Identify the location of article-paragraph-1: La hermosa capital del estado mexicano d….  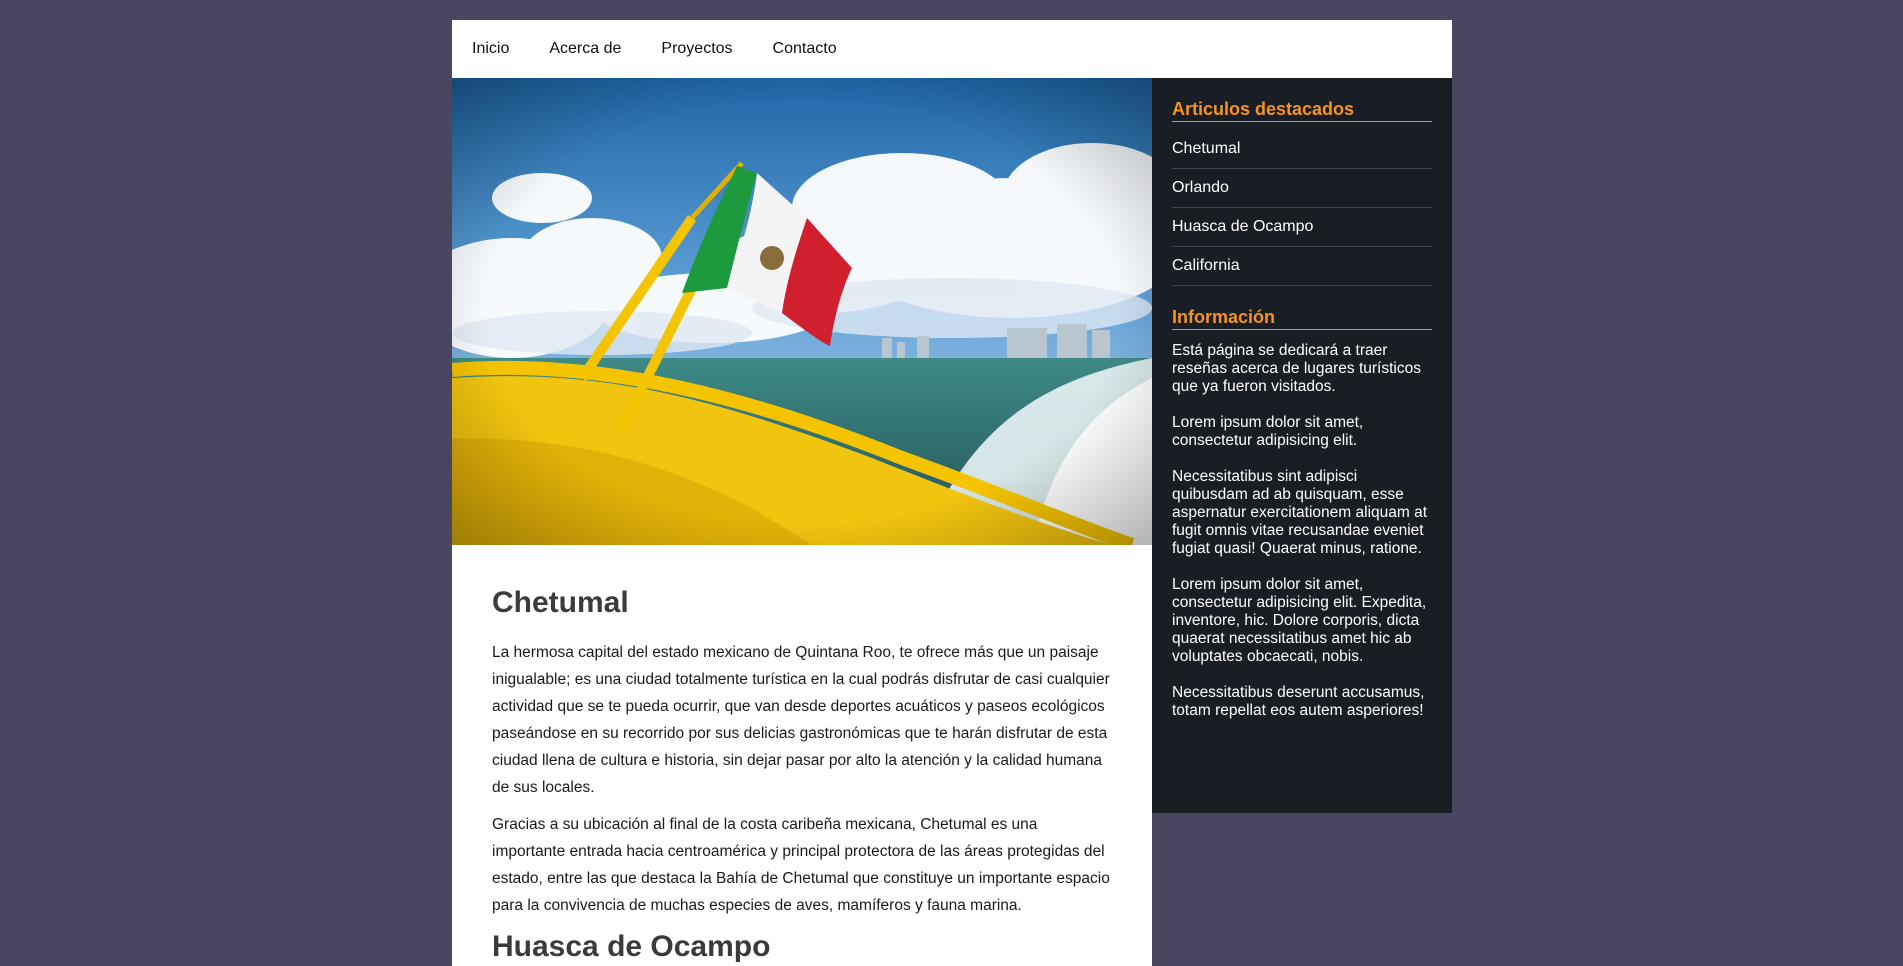
(801, 720).